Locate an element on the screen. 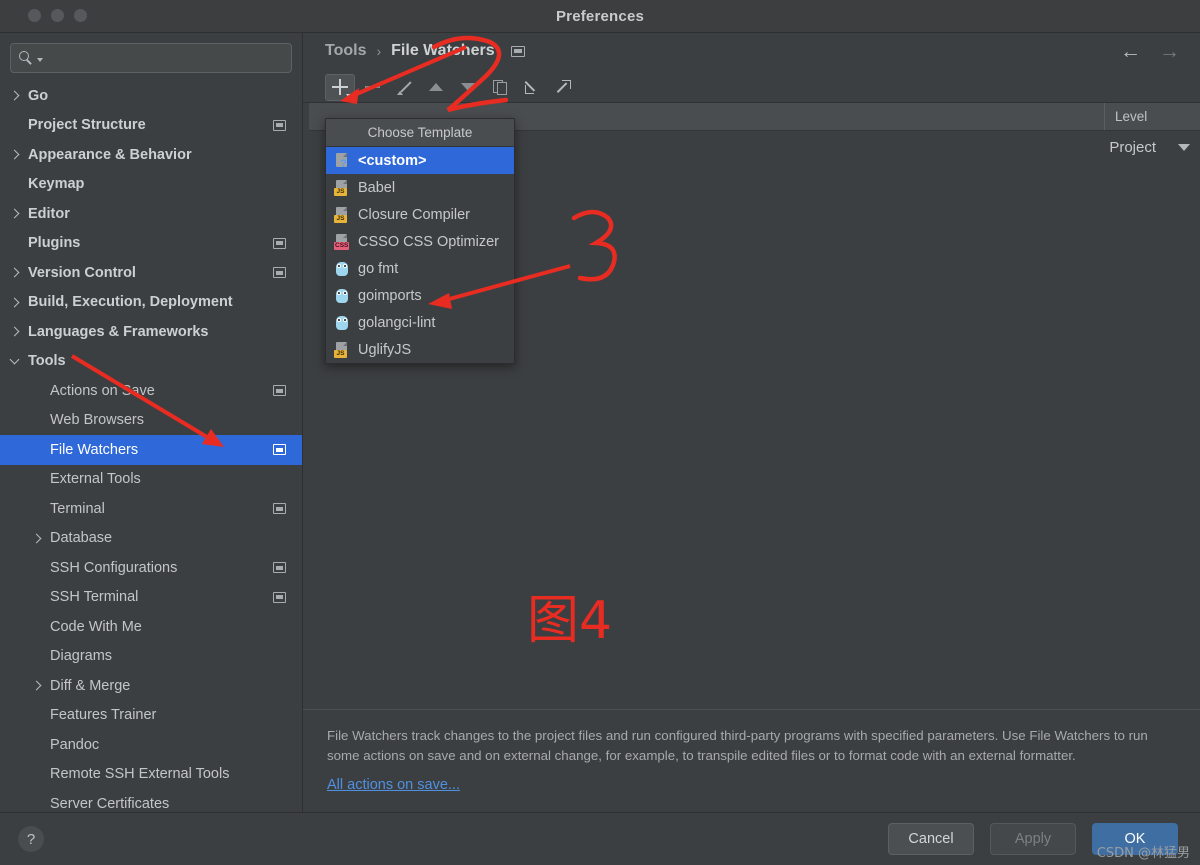  triangle-down-icon is located at coordinates (468, 87).